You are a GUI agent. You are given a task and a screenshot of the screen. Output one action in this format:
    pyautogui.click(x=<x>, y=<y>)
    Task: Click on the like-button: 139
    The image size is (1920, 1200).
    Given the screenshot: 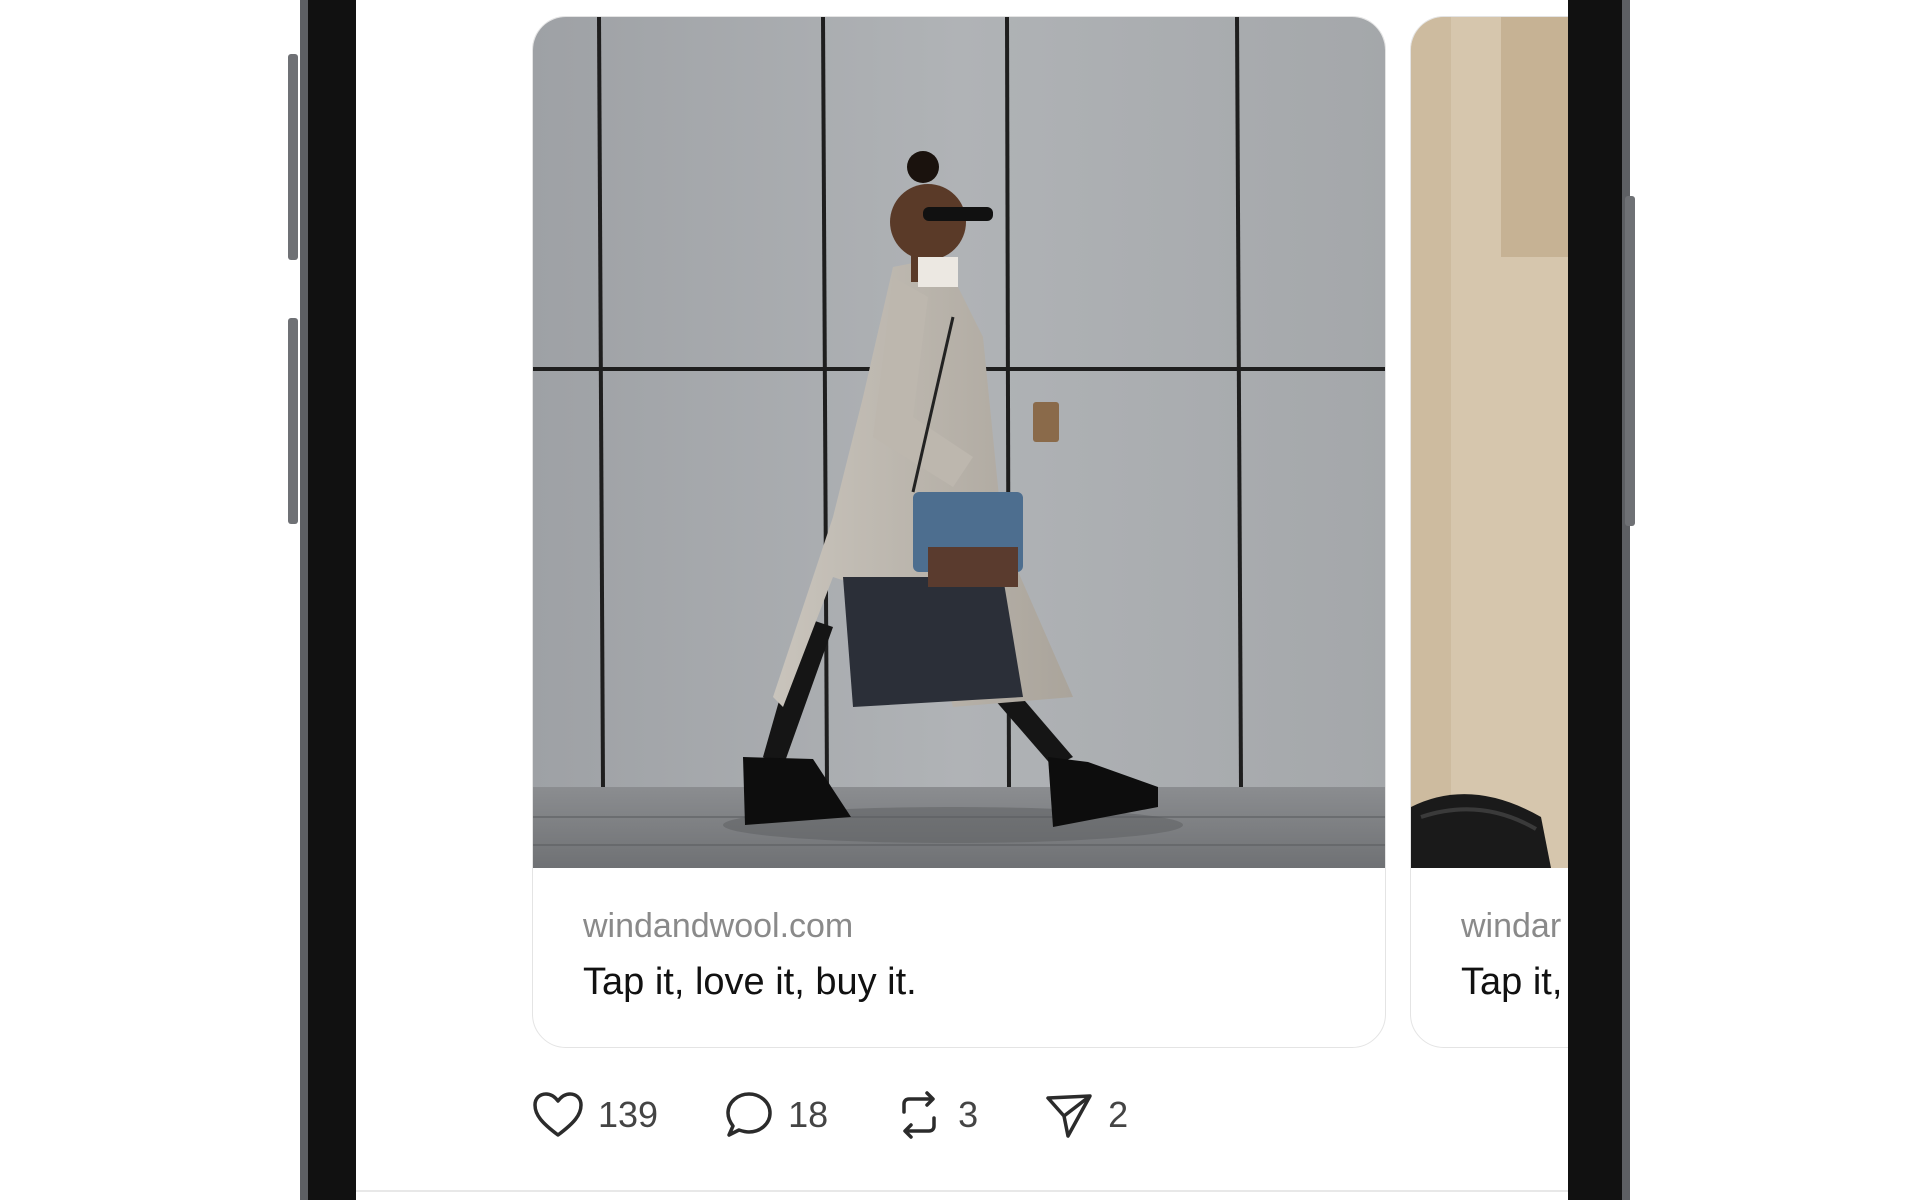 What is the action you would take?
    pyautogui.click(x=595, y=1115)
    